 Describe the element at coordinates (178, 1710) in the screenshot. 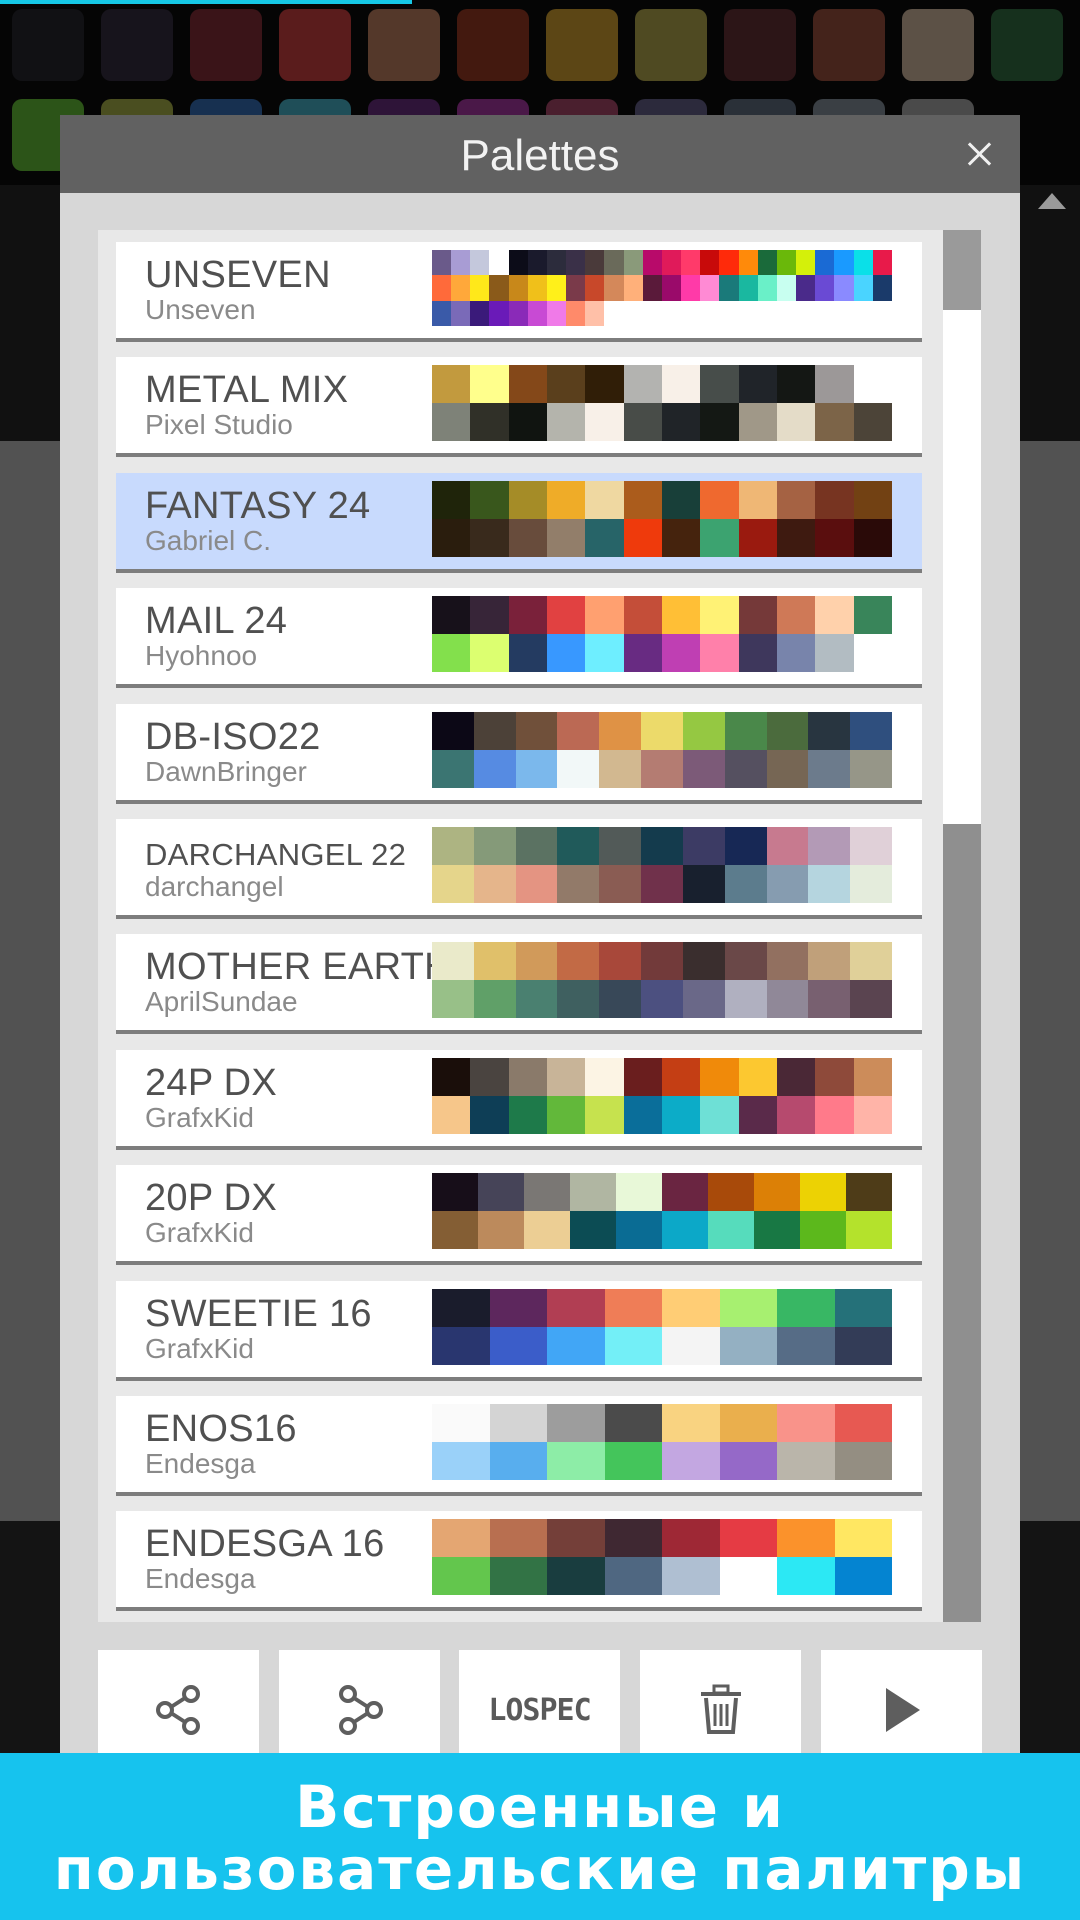

I see `share-palette-button` at that location.